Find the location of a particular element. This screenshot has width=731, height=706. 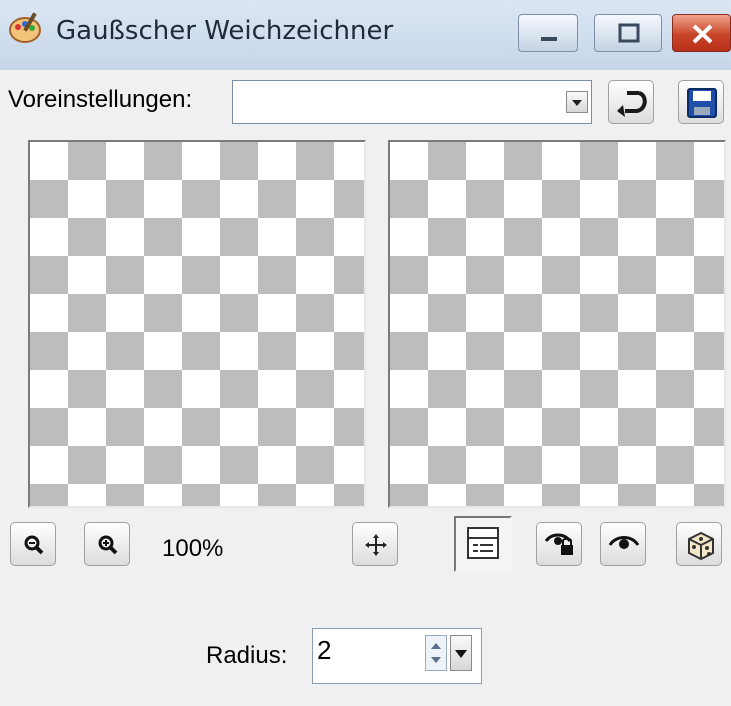

zoom-out-icon is located at coordinates (34, 545).